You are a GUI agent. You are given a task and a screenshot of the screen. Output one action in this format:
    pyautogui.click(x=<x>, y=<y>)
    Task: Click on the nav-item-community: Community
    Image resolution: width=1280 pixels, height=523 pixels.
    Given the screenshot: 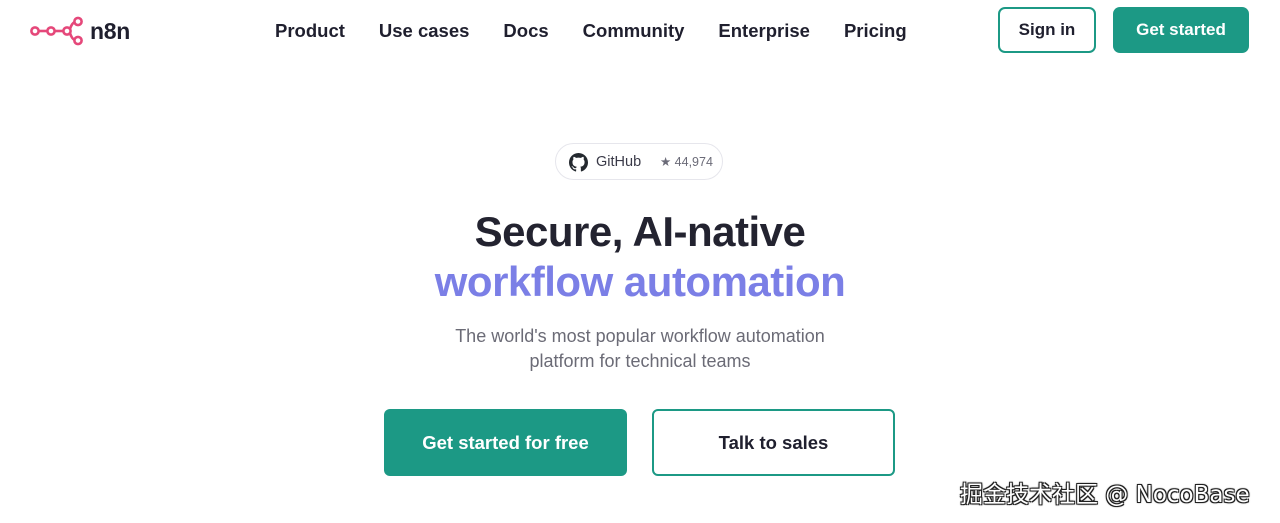 What is the action you would take?
    pyautogui.click(x=634, y=31)
    